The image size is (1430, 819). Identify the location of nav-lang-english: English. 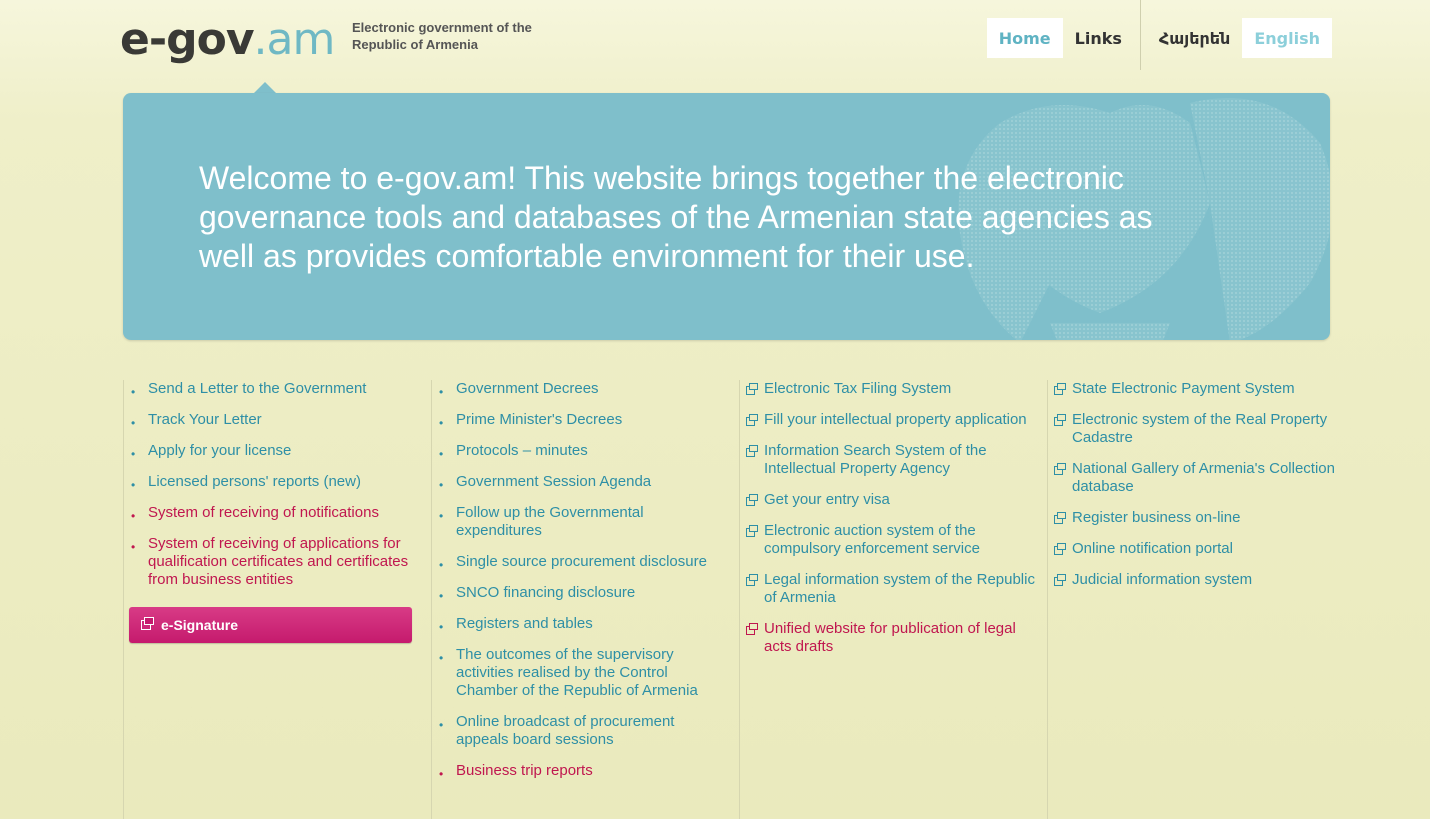
(1287, 38).